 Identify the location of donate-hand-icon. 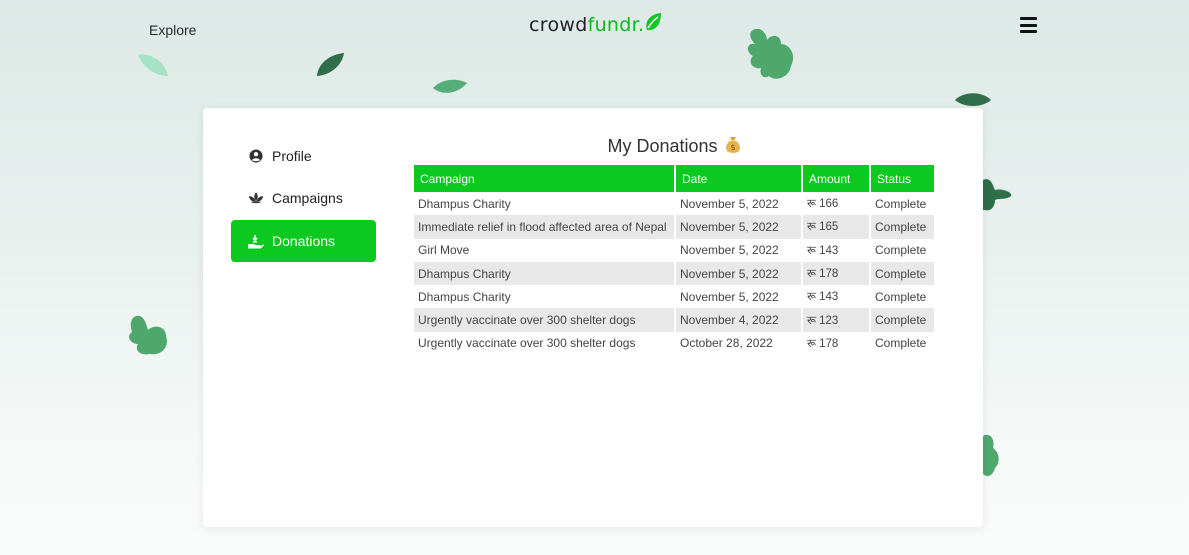
(256, 241).